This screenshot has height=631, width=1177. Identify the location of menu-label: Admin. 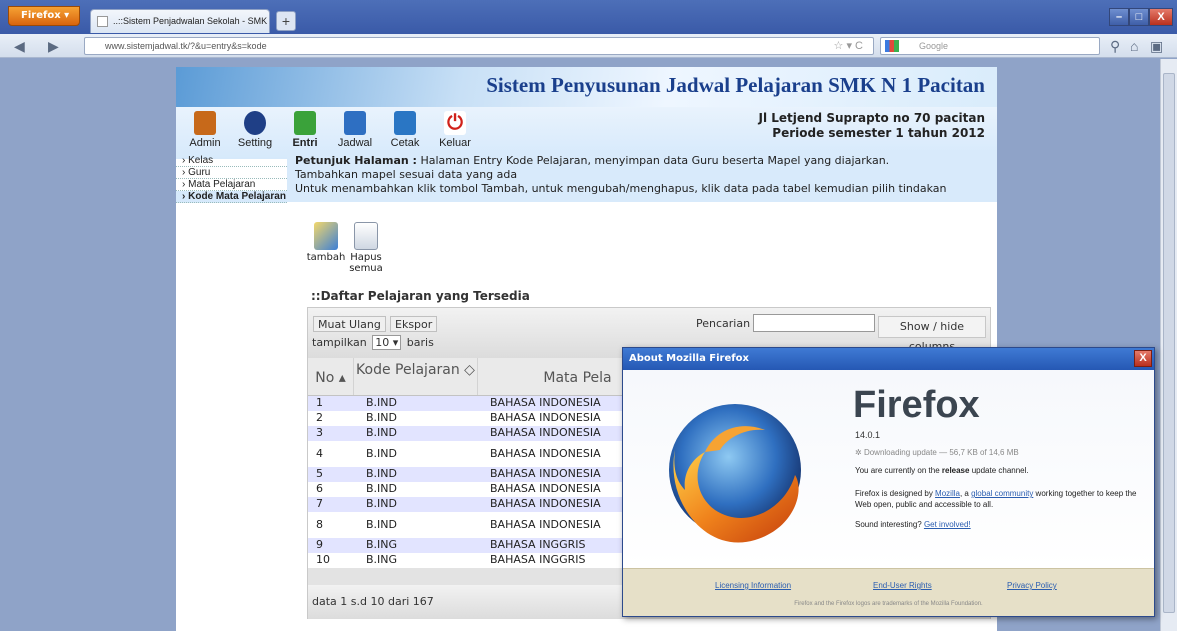
(205, 143).